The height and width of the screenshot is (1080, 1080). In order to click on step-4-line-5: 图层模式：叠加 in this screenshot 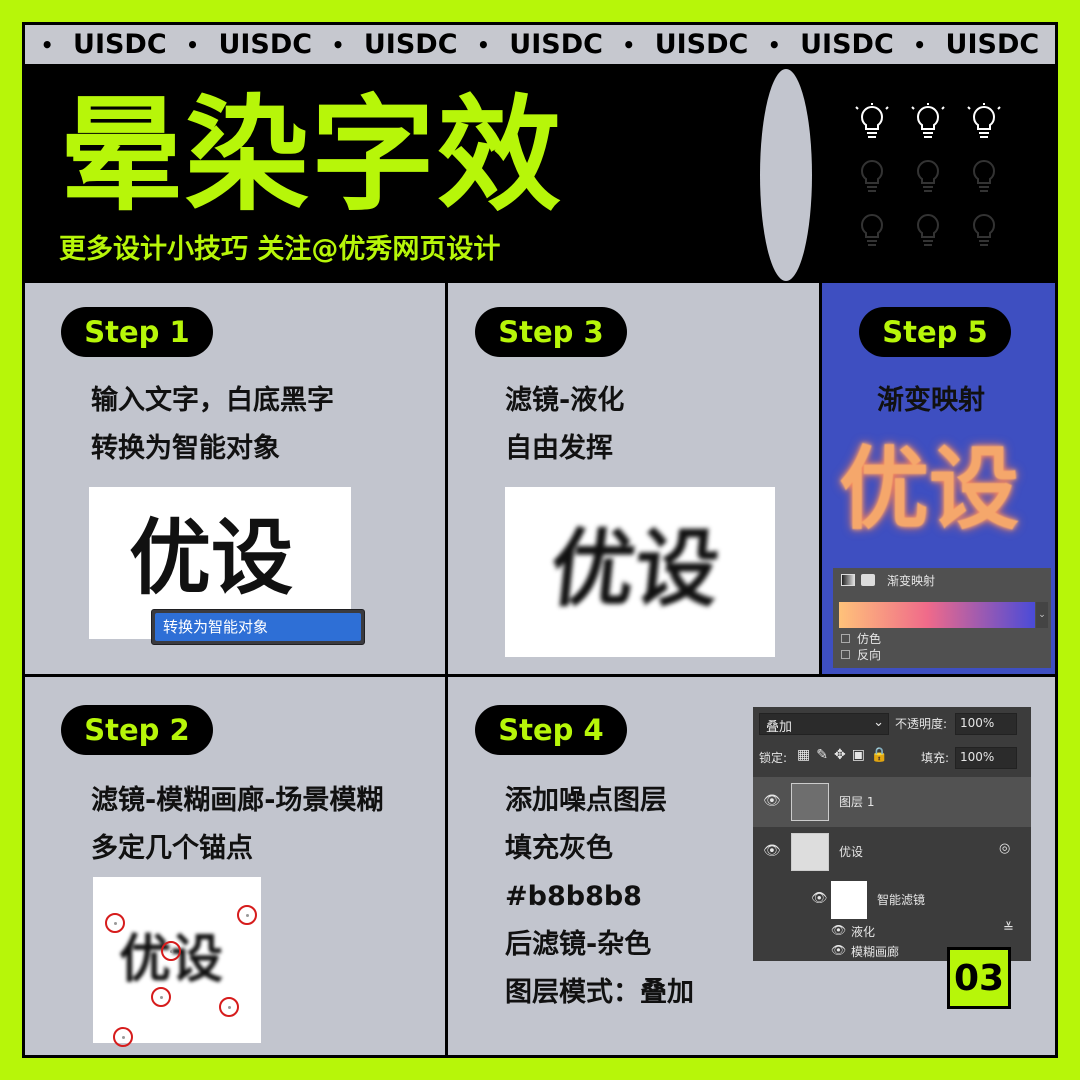, I will do `click(599, 992)`.